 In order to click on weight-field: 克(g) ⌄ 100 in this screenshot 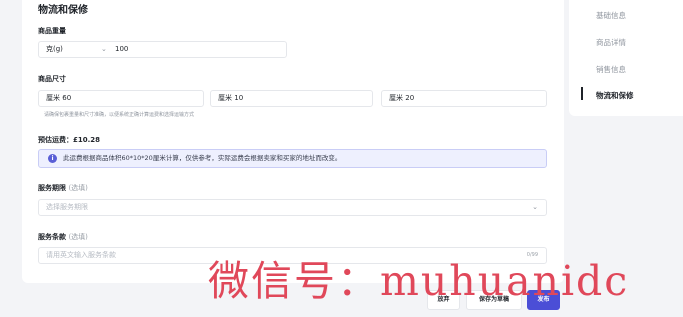, I will do `click(162, 49)`.